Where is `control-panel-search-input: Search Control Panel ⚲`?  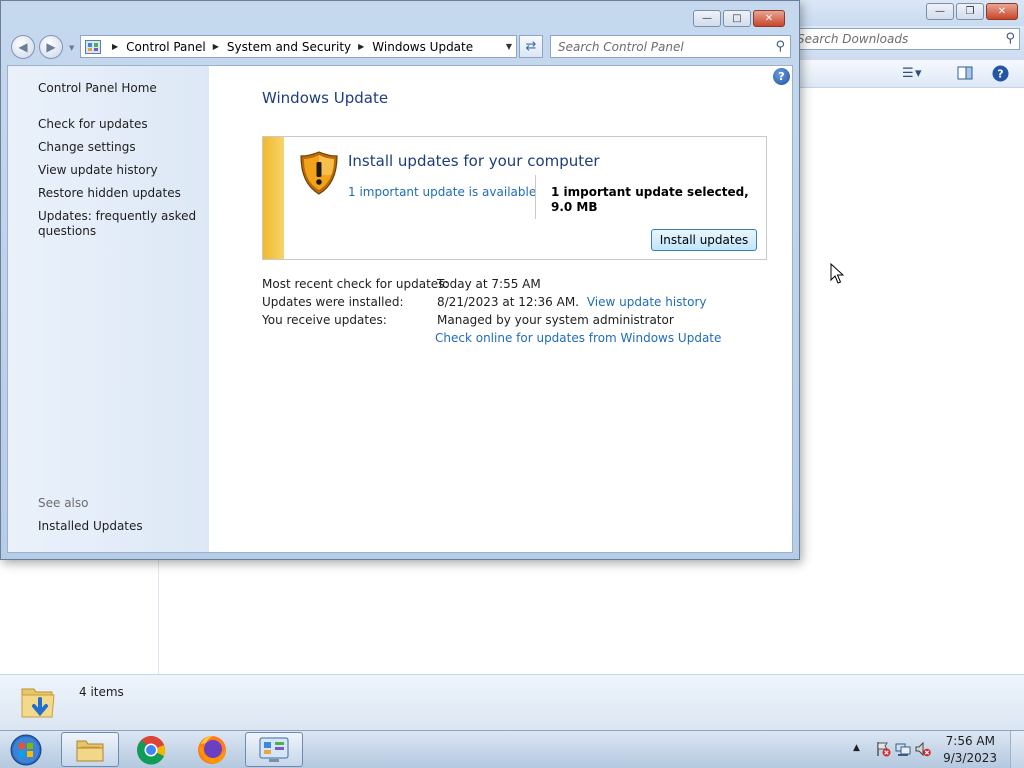 control-panel-search-input: Search Control Panel ⚲ is located at coordinates (670, 46).